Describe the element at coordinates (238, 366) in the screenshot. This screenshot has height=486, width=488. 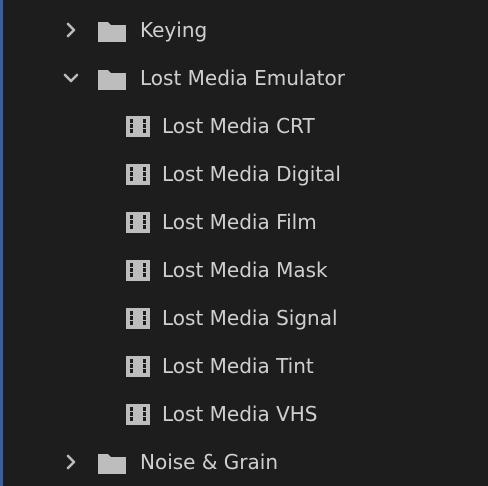
I see `tree-item-label: Lost Media Tint` at that location.